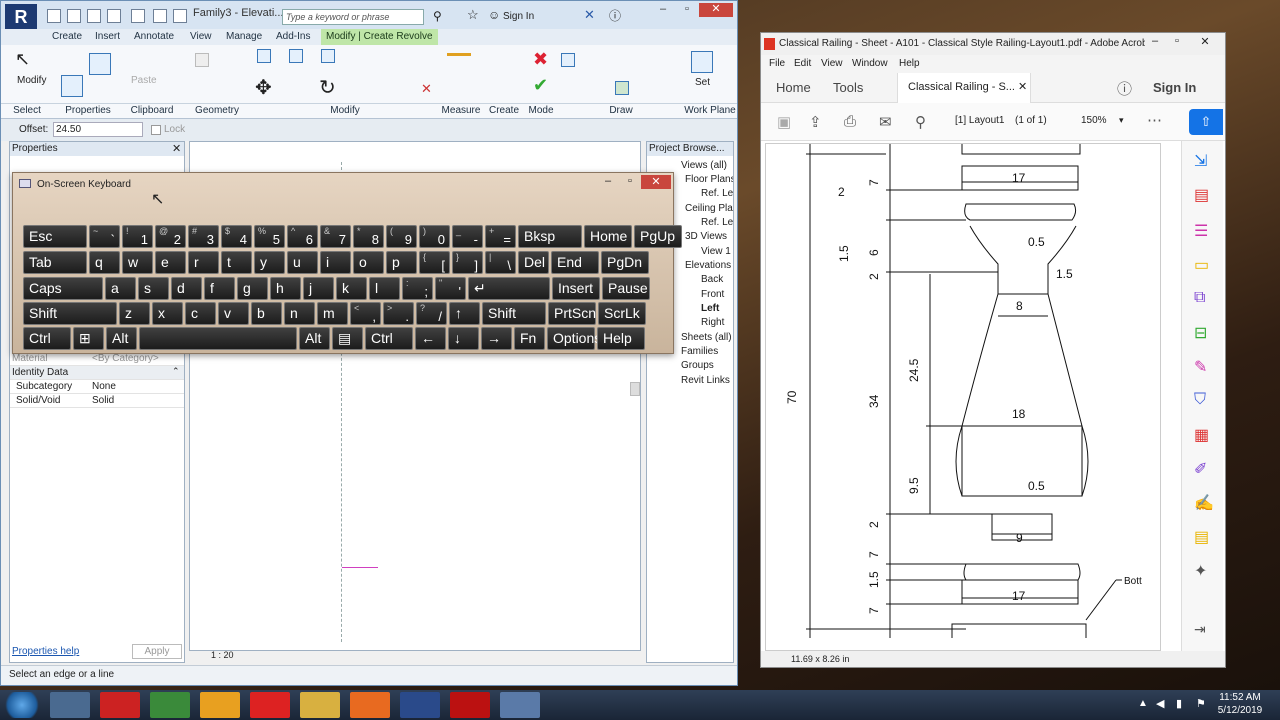  I want to click on key-4-0: Ctrl, so click(47, 338).